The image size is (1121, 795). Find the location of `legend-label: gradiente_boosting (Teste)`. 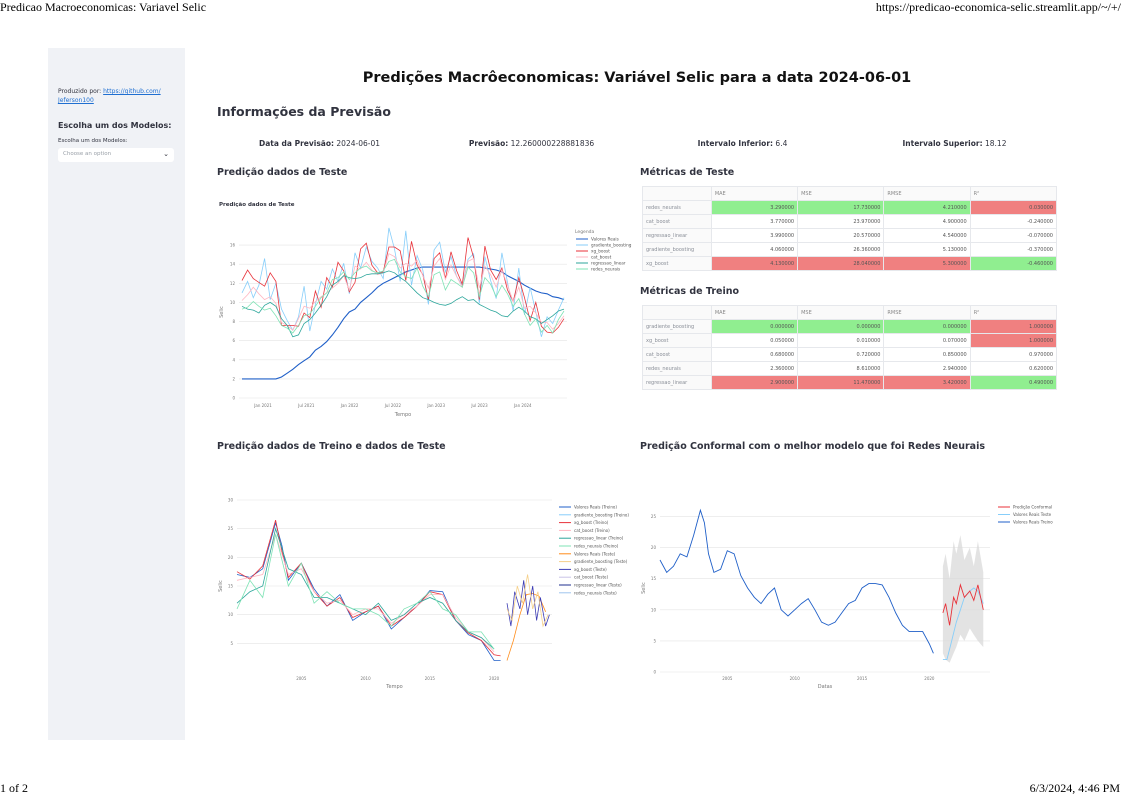

legend-label: gradiente_boosting (Teste) is located at coordinates (601, 561).